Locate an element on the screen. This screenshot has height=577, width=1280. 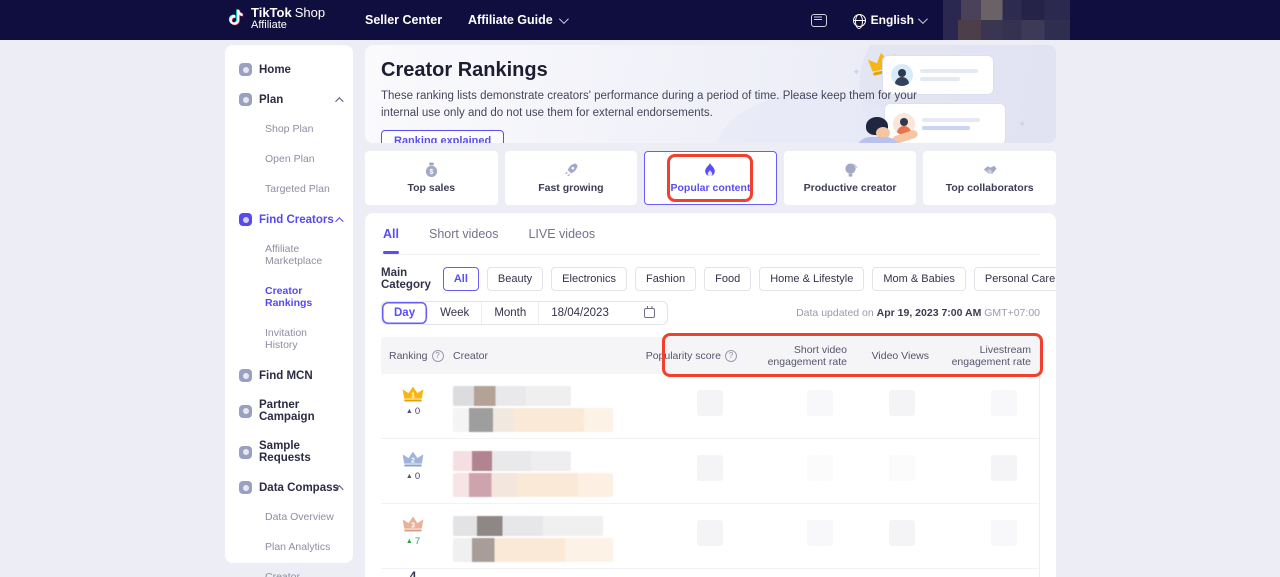
card-top-sales: $ Top sales is located at coordinates (431, 178).